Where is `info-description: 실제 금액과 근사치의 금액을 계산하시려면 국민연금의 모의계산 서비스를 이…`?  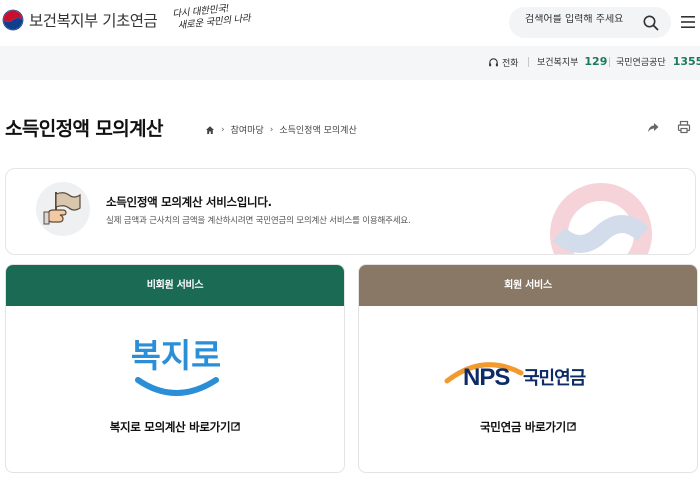 info-description: 실제 금액과 근사치의 금액을 계산하시려면 국민연금의 모의계산 서비스를 이… is located at coordinates (258, 221).